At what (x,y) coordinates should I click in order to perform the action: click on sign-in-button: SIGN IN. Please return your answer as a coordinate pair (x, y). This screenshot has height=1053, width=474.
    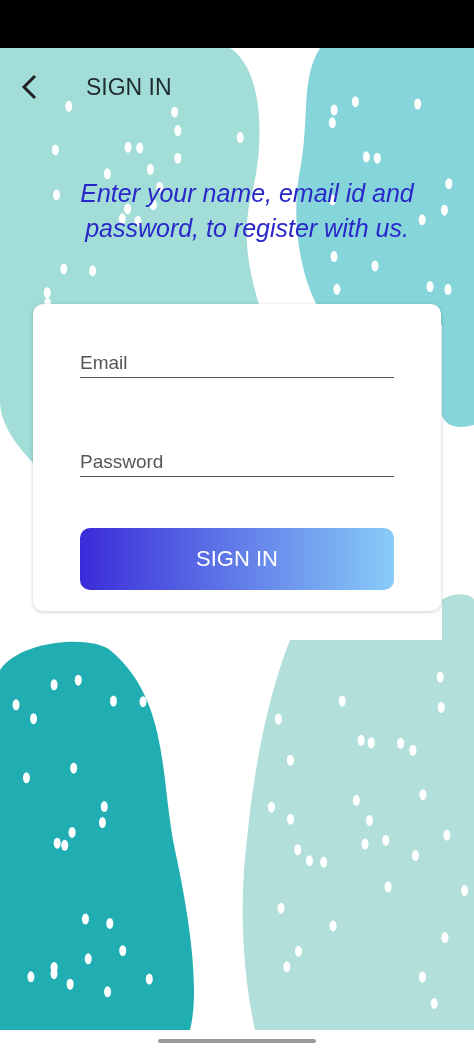
    Looking at the image, I should click on (237, 559).